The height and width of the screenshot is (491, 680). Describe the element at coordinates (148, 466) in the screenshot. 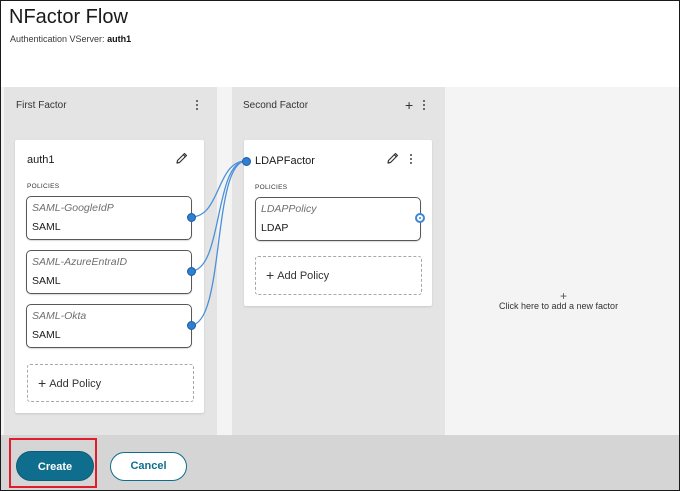

I see `cancel-button: Cancel` at that location.